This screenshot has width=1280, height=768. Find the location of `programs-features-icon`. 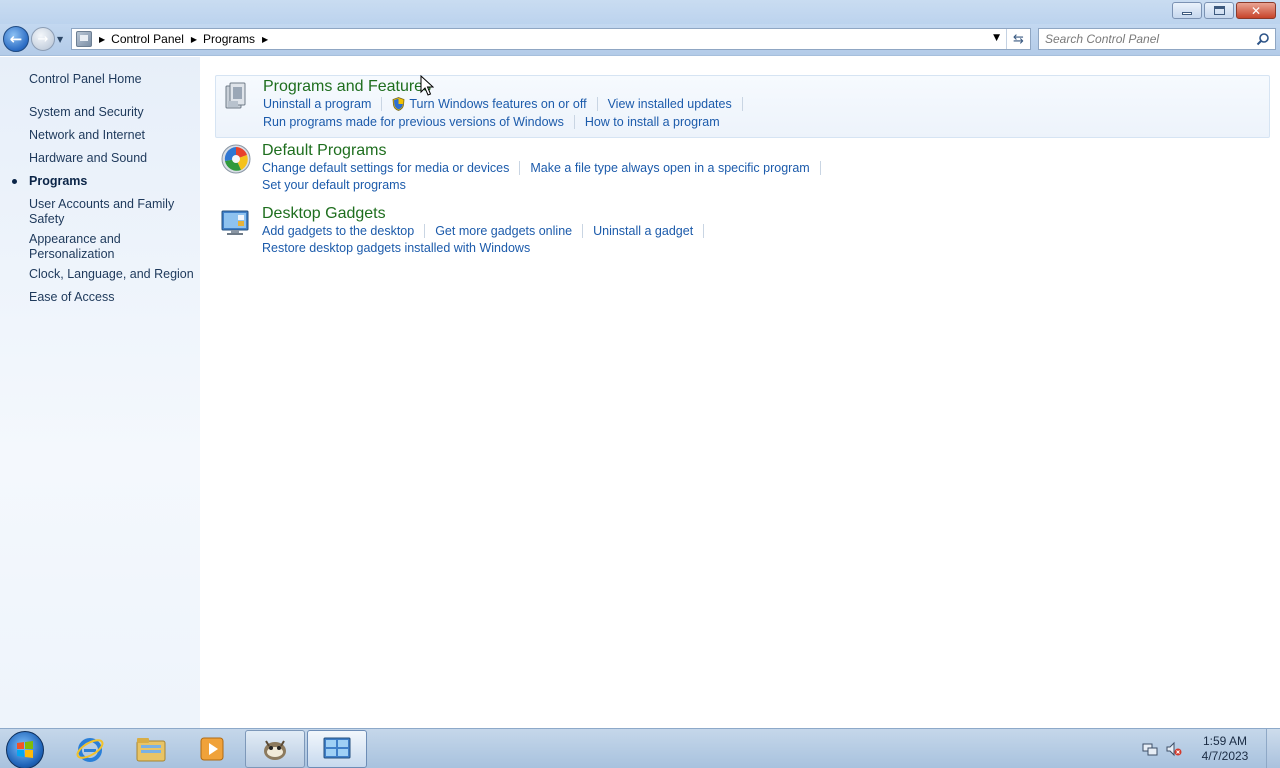

programs-features-icon is located at coordinates (235, 95).